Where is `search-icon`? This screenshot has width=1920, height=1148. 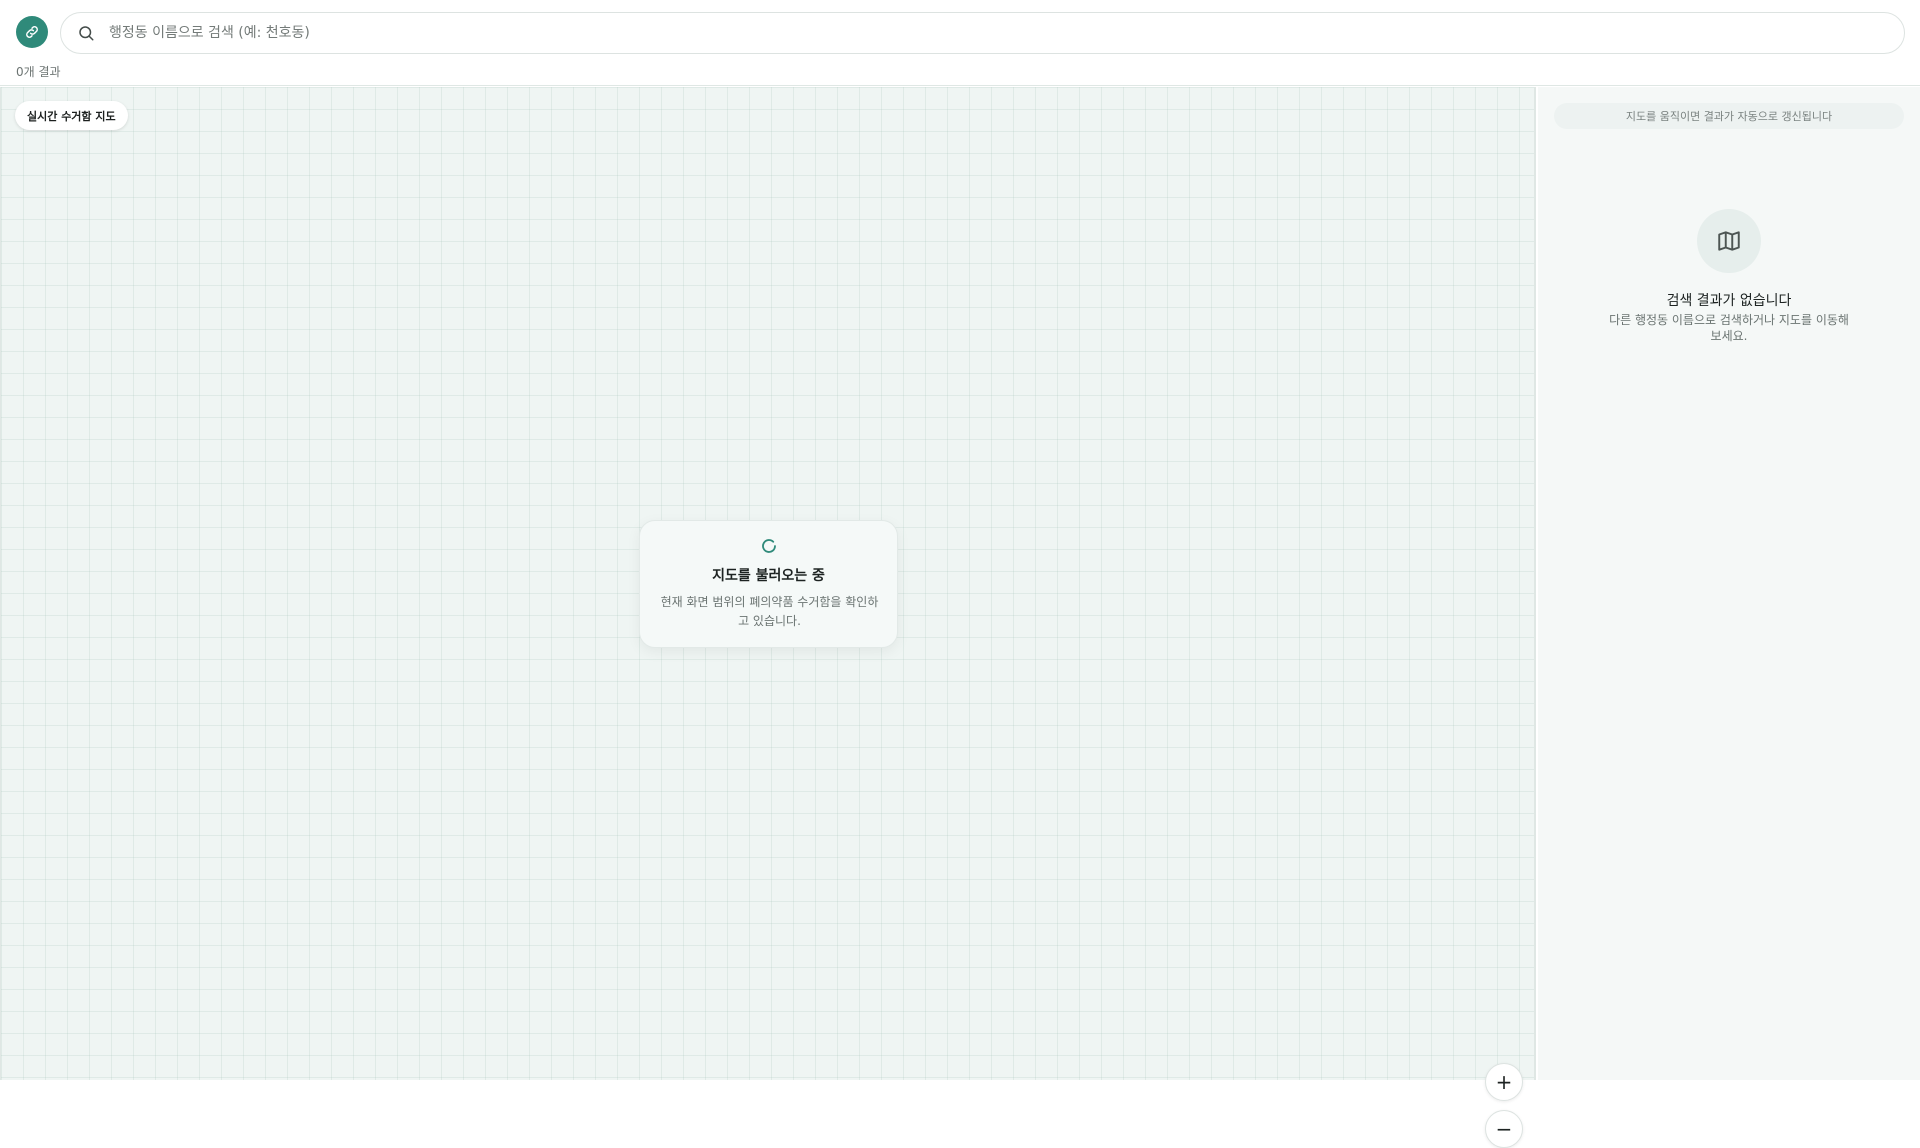
search-icon is located at coordinates (86, 33).